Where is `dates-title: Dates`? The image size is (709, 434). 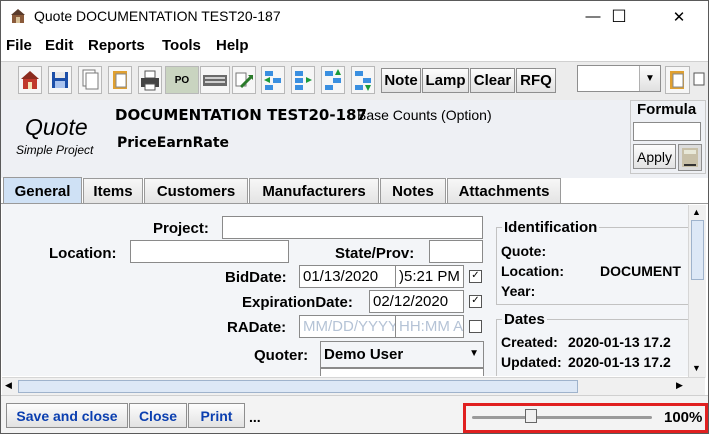 dates-title: Dates is located at coordinates (524, 319).